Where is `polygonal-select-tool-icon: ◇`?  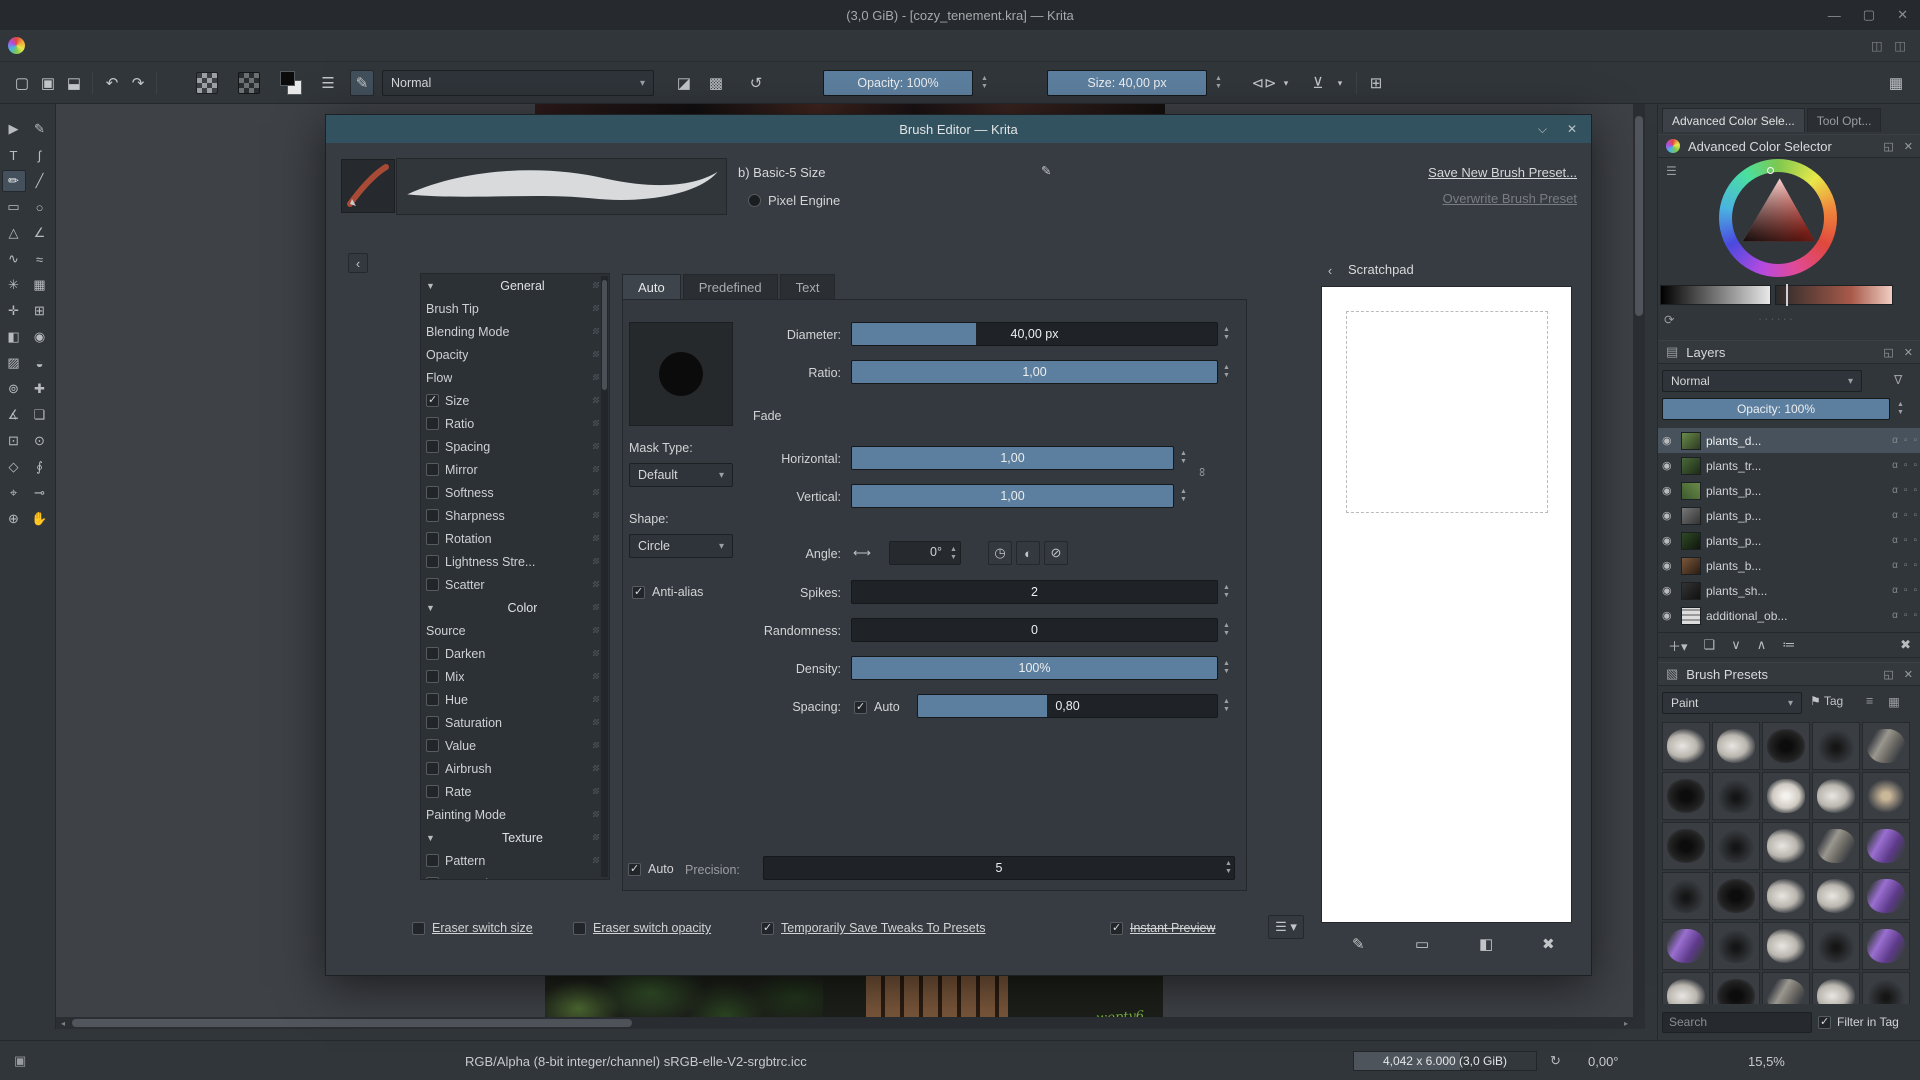 polygonal-select-tool-icon: ◇ is located at coordinates (14, 467).